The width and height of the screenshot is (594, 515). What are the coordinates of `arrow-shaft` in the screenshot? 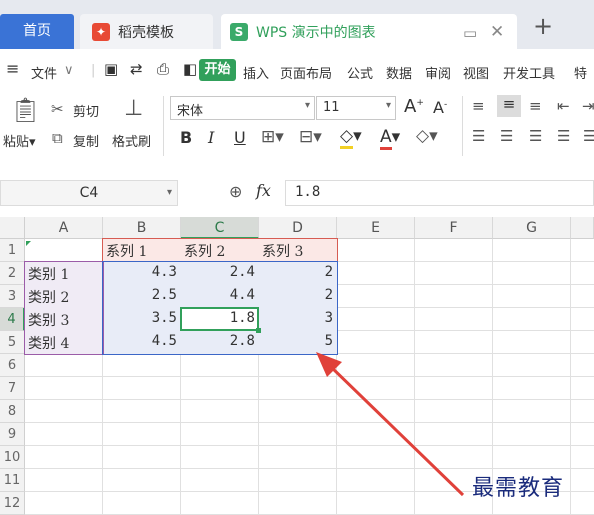 It's located at (395, 429).